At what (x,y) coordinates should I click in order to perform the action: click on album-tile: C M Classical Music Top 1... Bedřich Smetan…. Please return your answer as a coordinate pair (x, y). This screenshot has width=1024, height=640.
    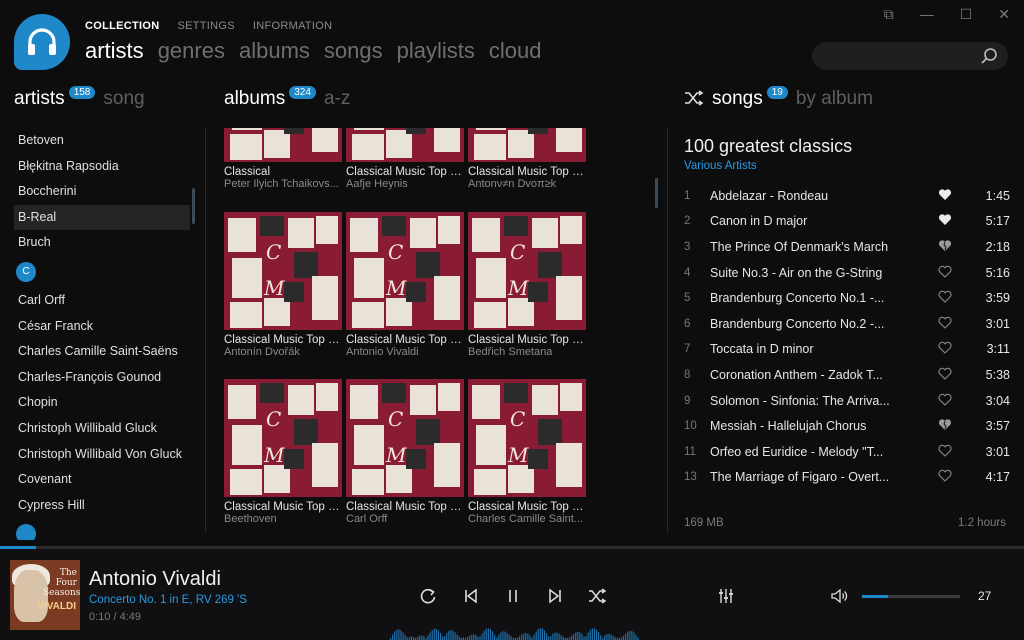
    Looking at the image, I should click on (527, 285).